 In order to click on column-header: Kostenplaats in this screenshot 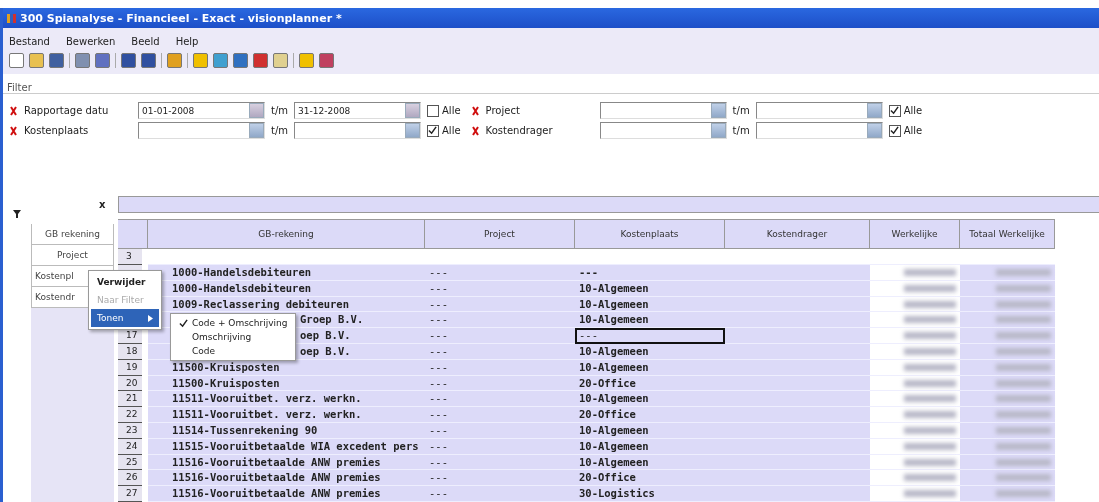, I will do `click(650, 234)`.